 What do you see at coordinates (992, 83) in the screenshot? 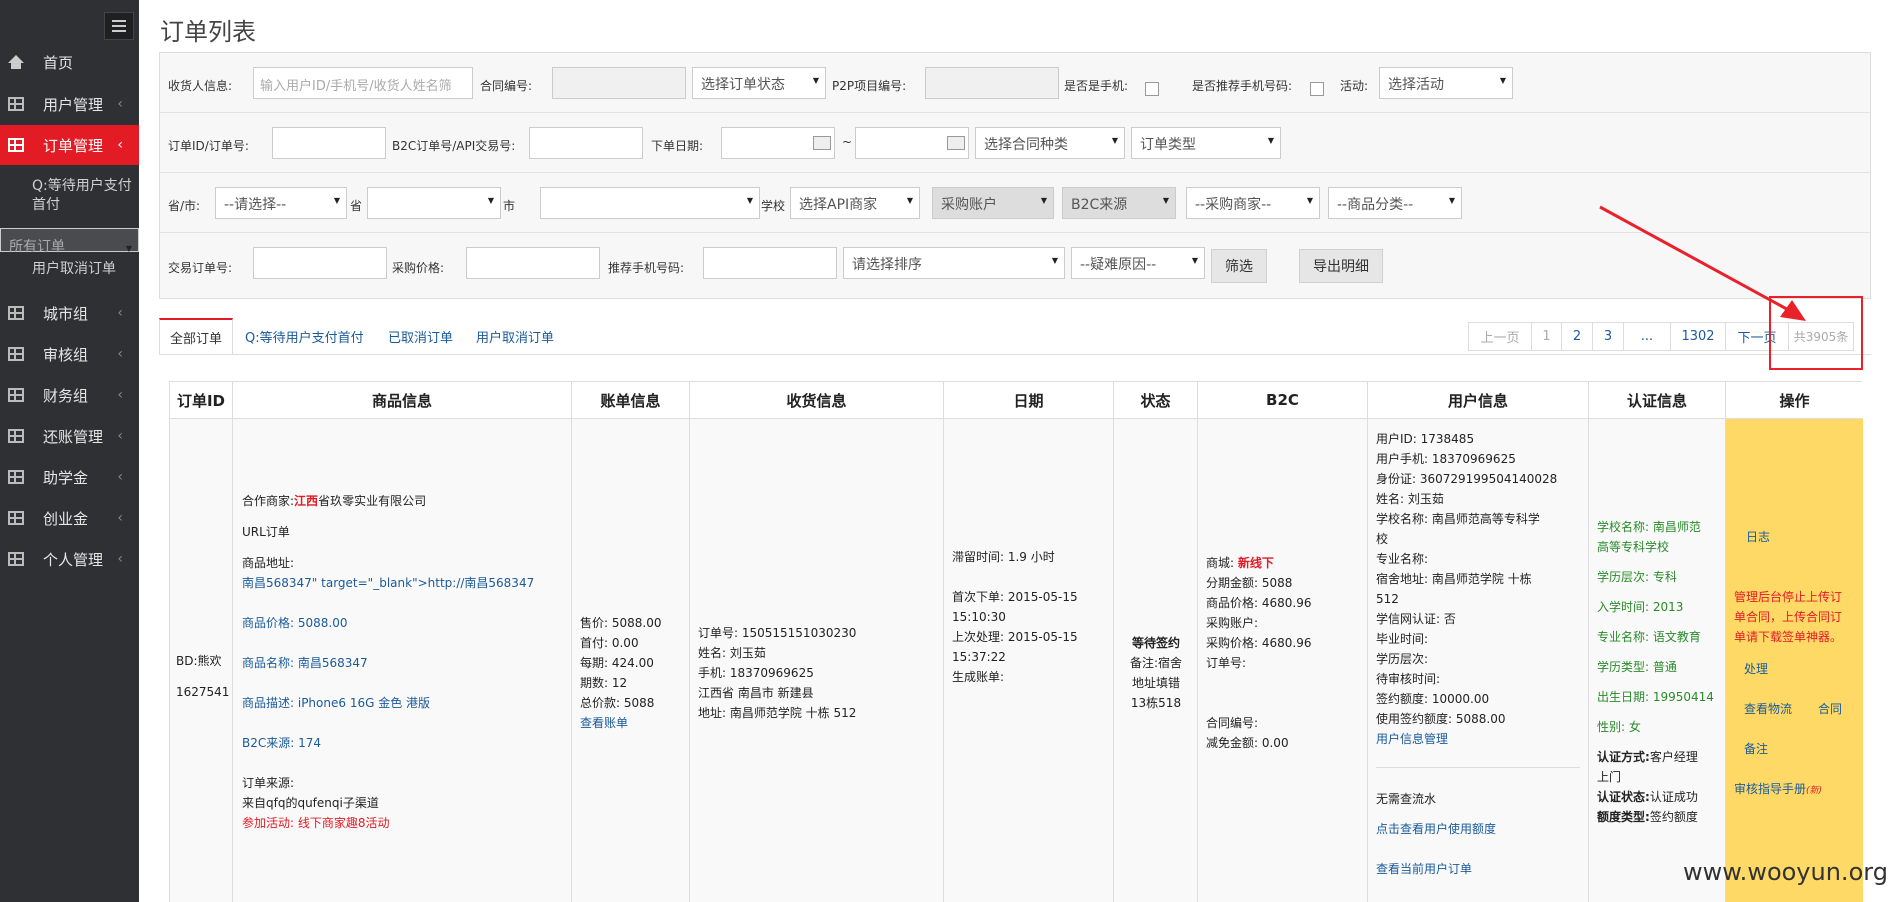
I see `p2p-input` at bounding box center [992, 83].